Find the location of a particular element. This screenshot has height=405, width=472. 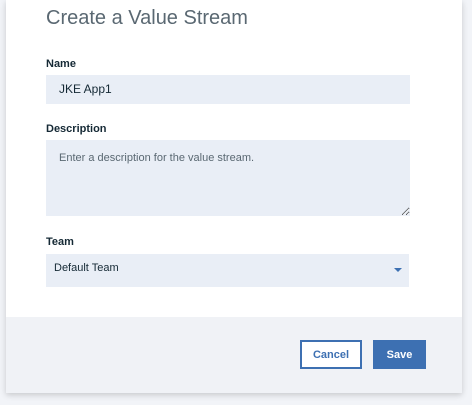

description-textarea is located at coordinates (228, 178).